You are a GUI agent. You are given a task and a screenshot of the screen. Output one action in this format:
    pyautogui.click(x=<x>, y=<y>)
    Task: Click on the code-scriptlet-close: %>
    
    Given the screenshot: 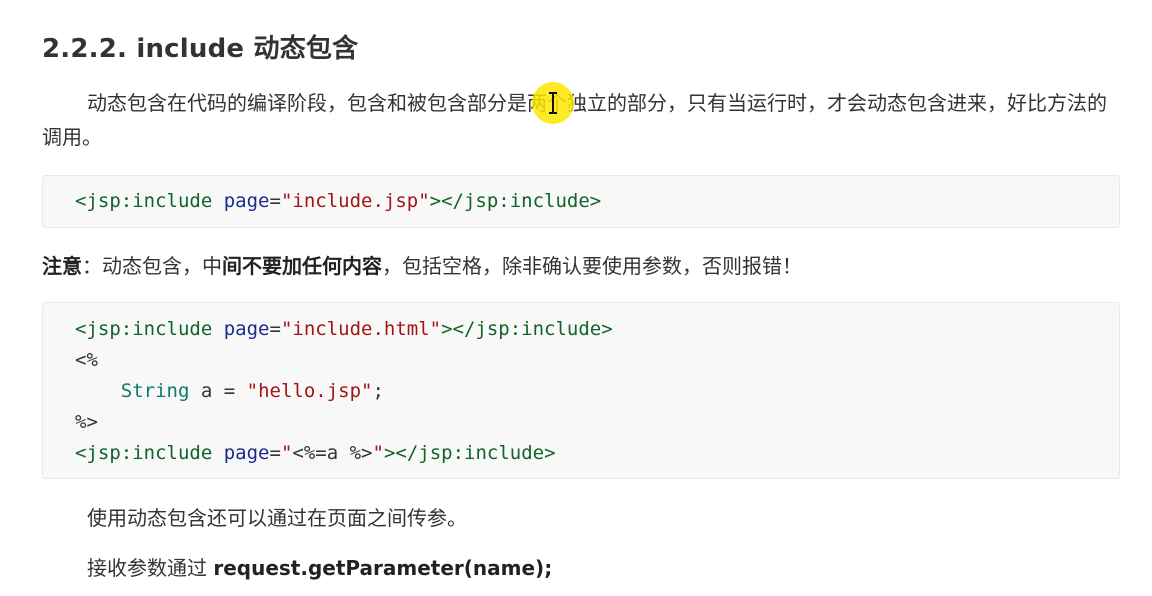 What is the action you would take?
    pyautogui.click(x=86, y=422)
    